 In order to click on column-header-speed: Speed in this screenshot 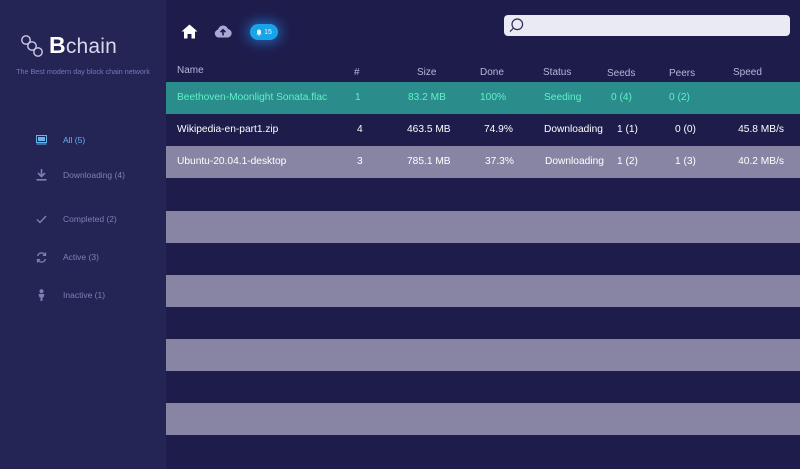, I will do `click(747, 73)`.